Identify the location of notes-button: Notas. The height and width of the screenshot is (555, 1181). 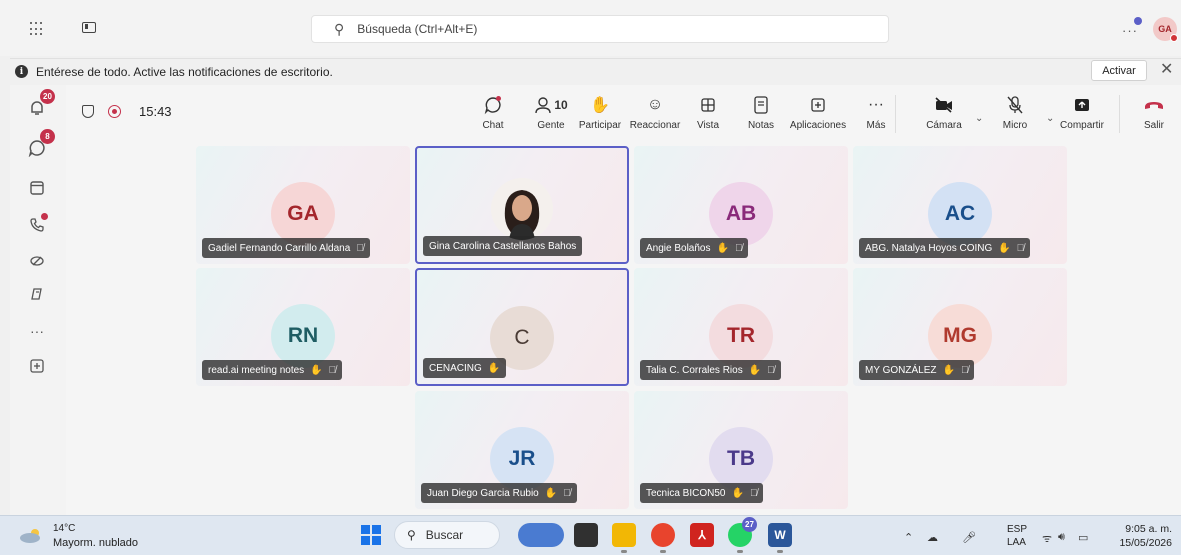
(761, 112).